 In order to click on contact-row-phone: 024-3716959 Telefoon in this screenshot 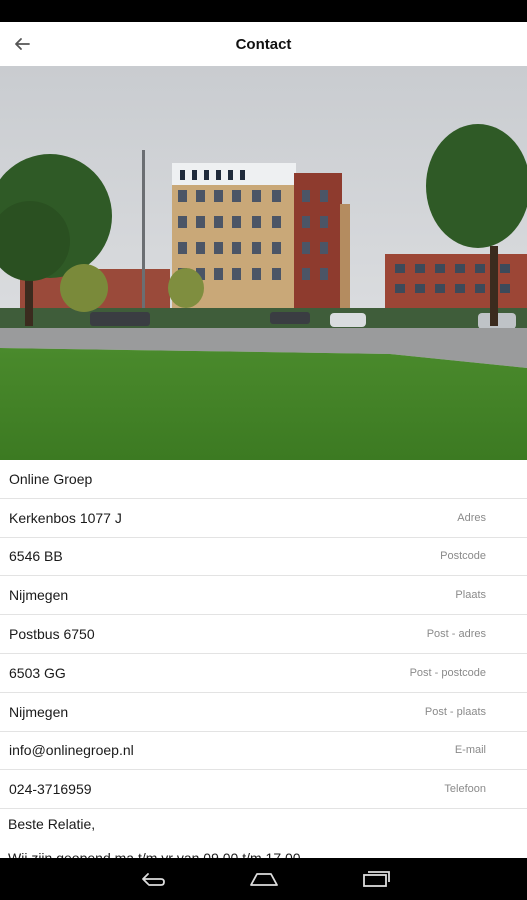, I will do `click(263, 790)`.